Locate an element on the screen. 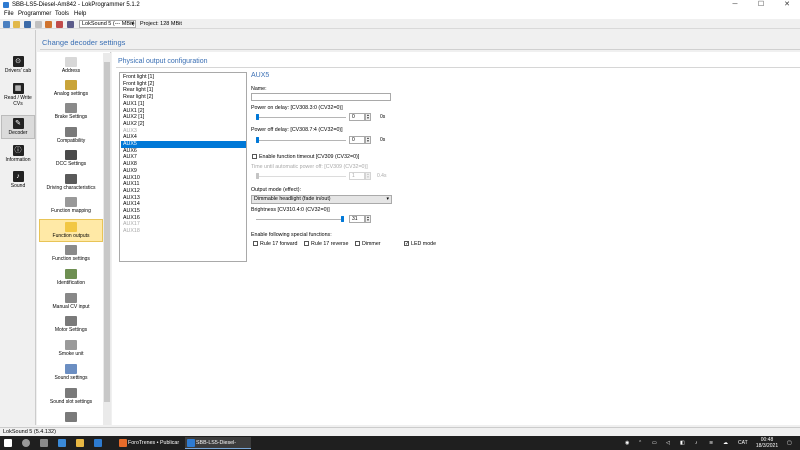 This screenshot has width=800, height=450. file-explorer-icon is located at coordinates (80, 443).